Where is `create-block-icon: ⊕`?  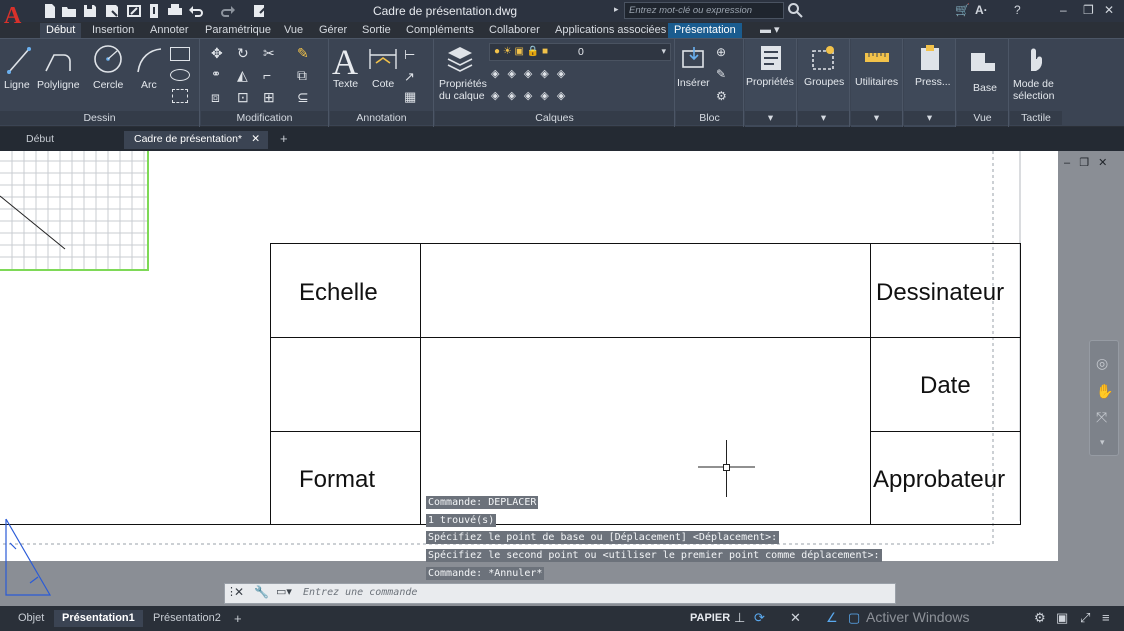 create-block-icon: ⊕ is located at coordinates (721, 52).